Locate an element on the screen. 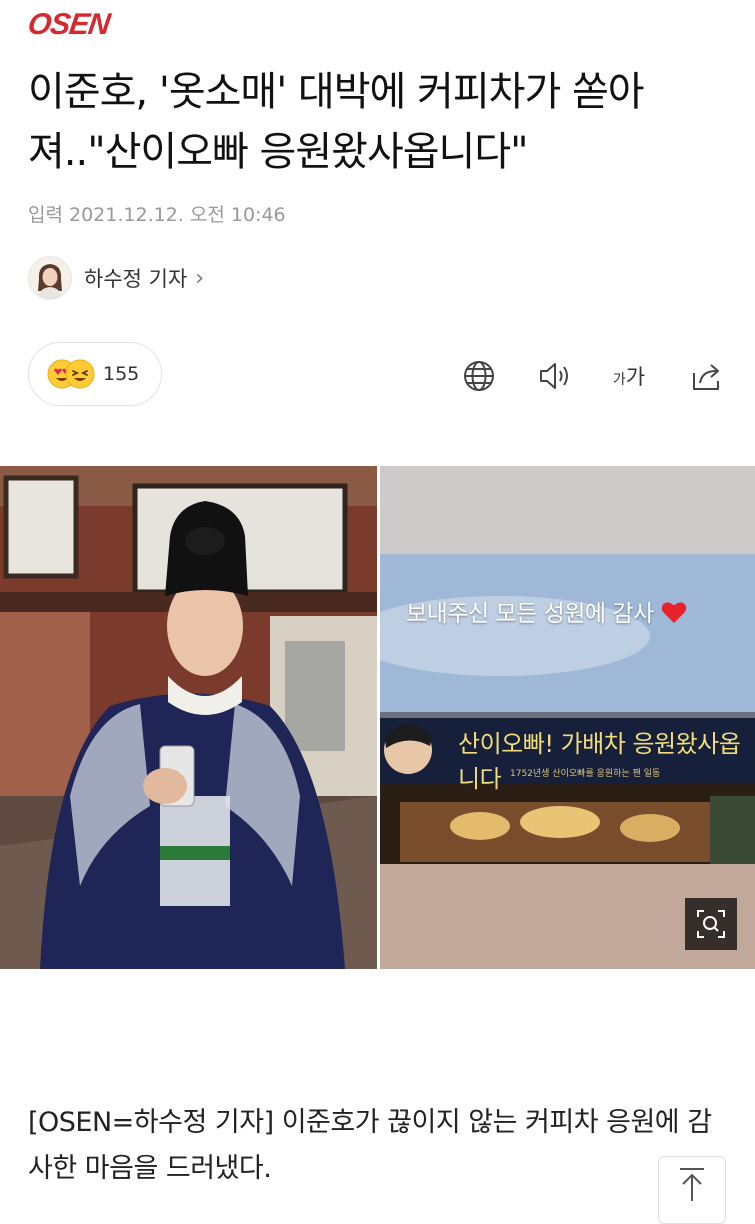  arrow-up-icon is located at coordinates (692, 1184).